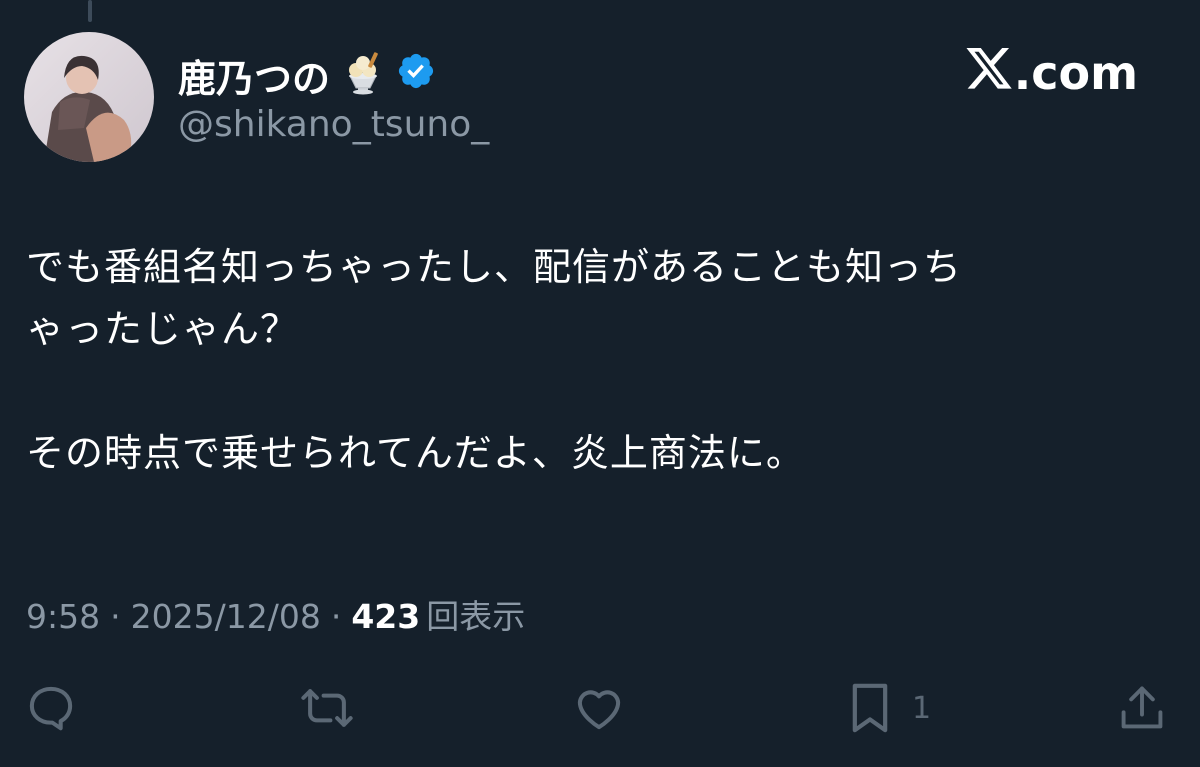 The image size is (1200, 767). I want to click on tweet-action-bar: 1, so click(600, 710).